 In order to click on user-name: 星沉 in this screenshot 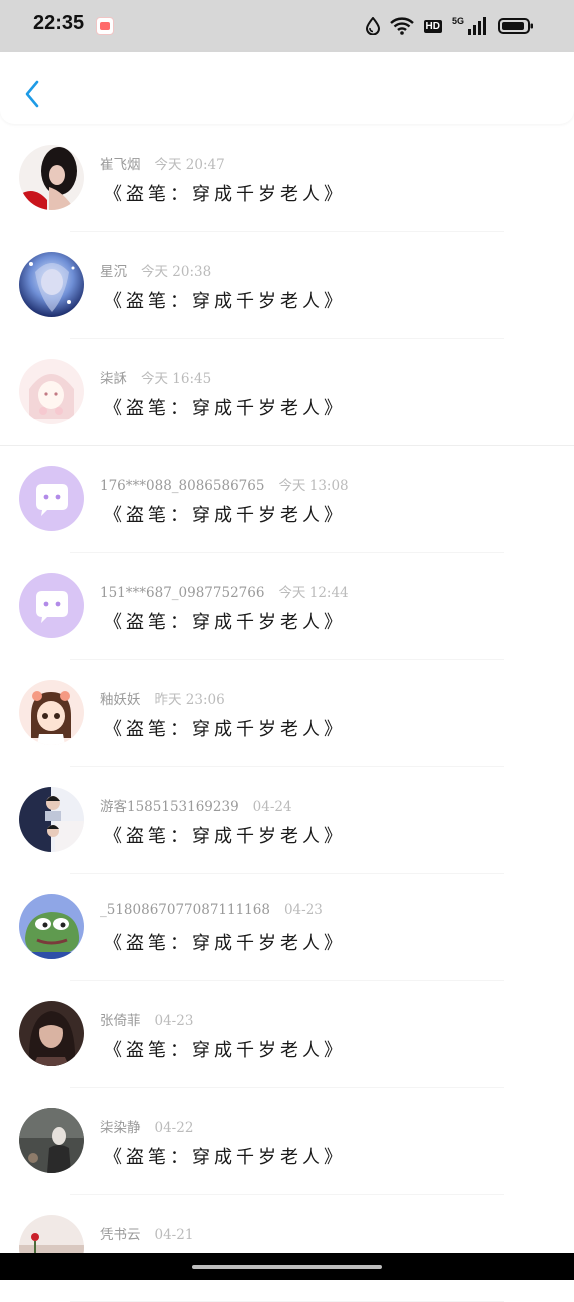, I will do `click(113, 272)`.